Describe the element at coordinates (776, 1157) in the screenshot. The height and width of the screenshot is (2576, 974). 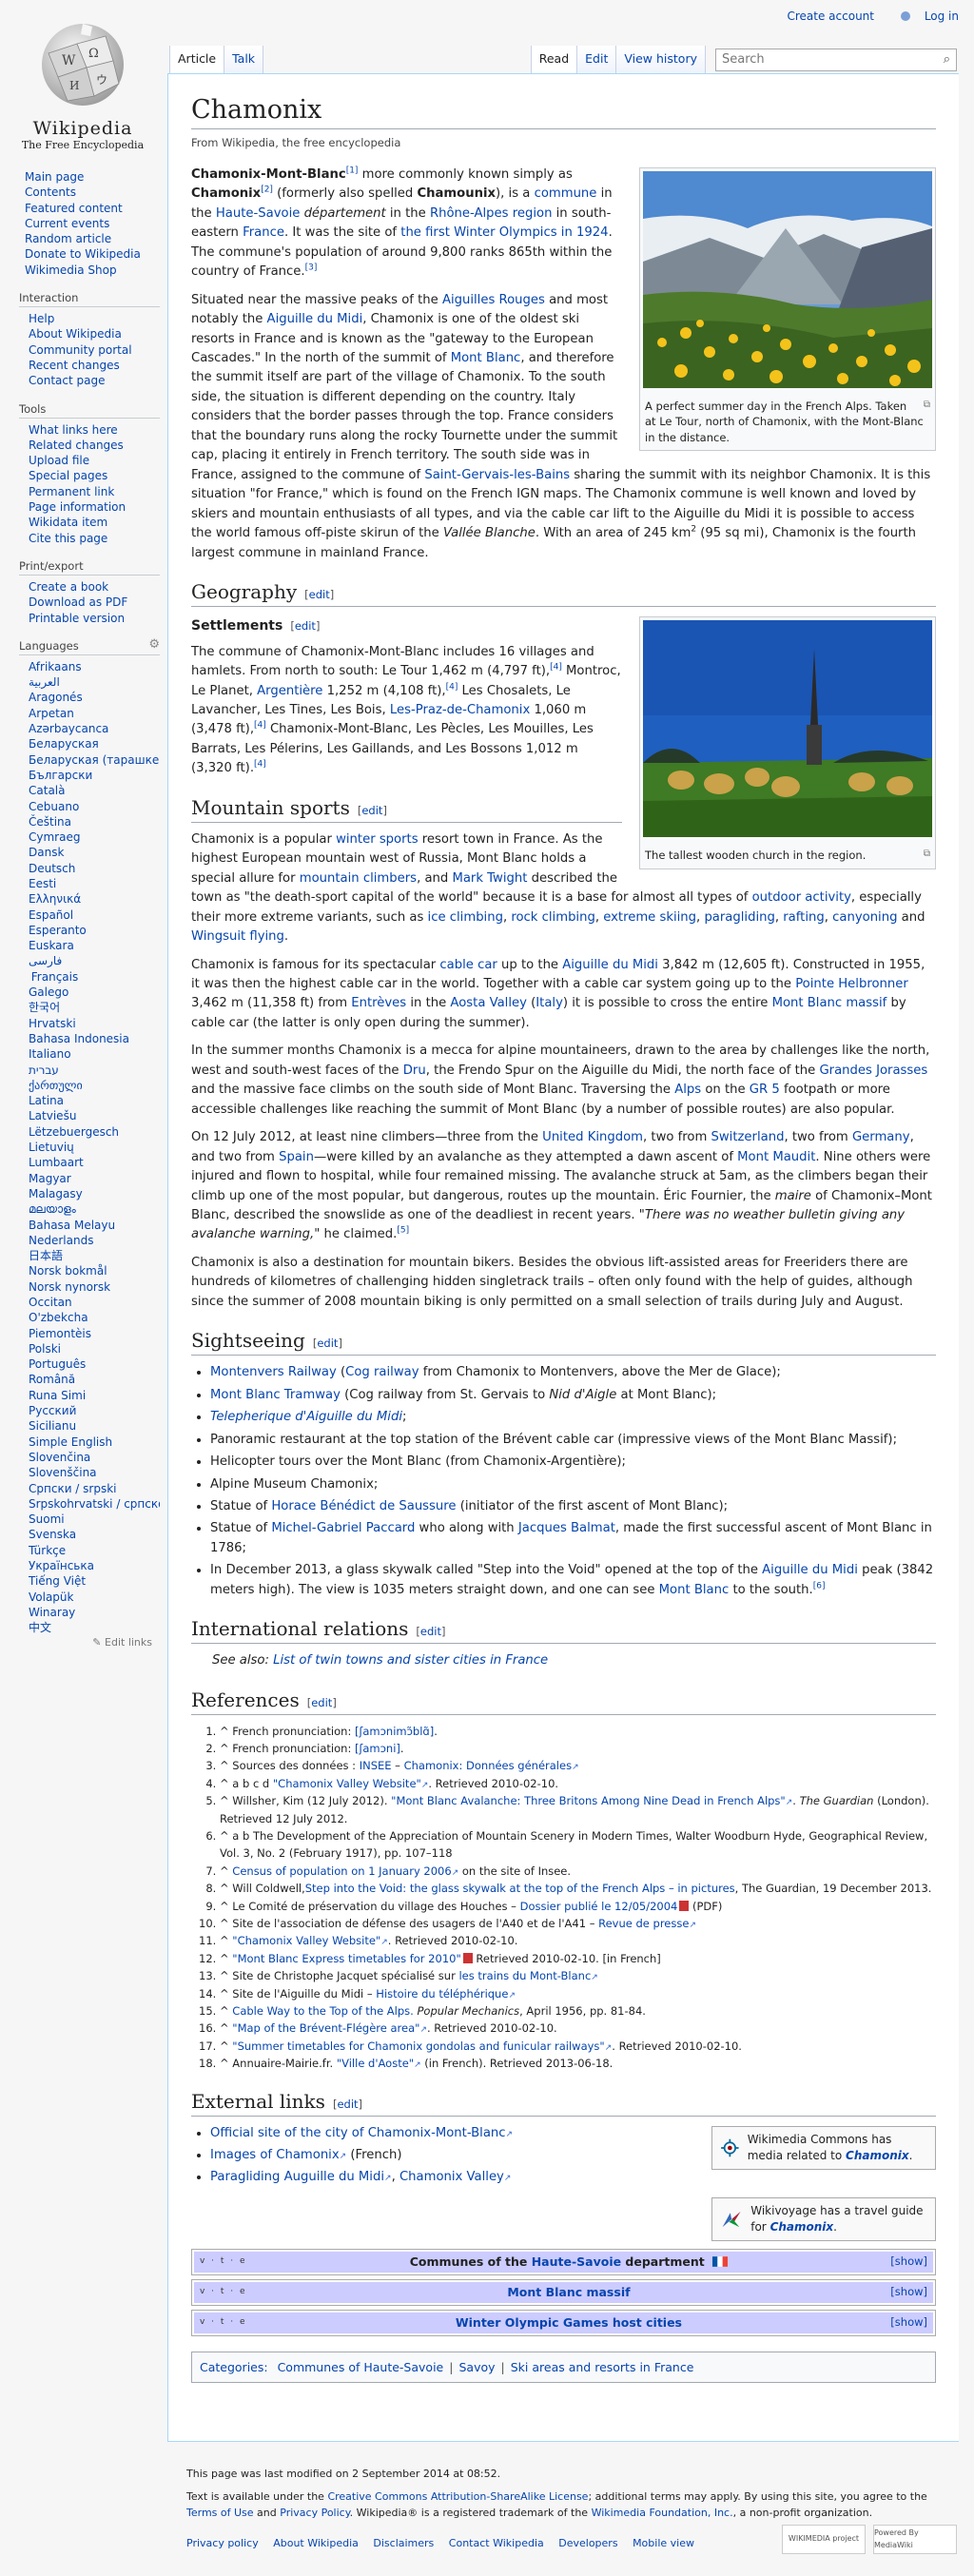
I see `wiki-link: Mont Maudit` at that location.